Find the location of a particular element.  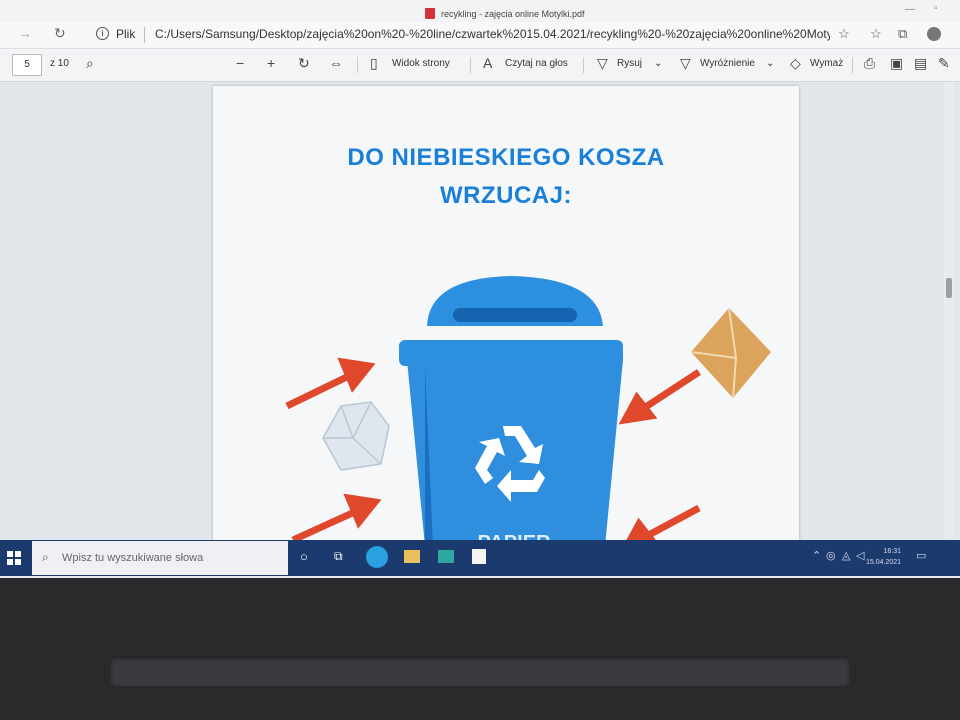

draw-button: Rysuj is located at coordinates (629, 63).